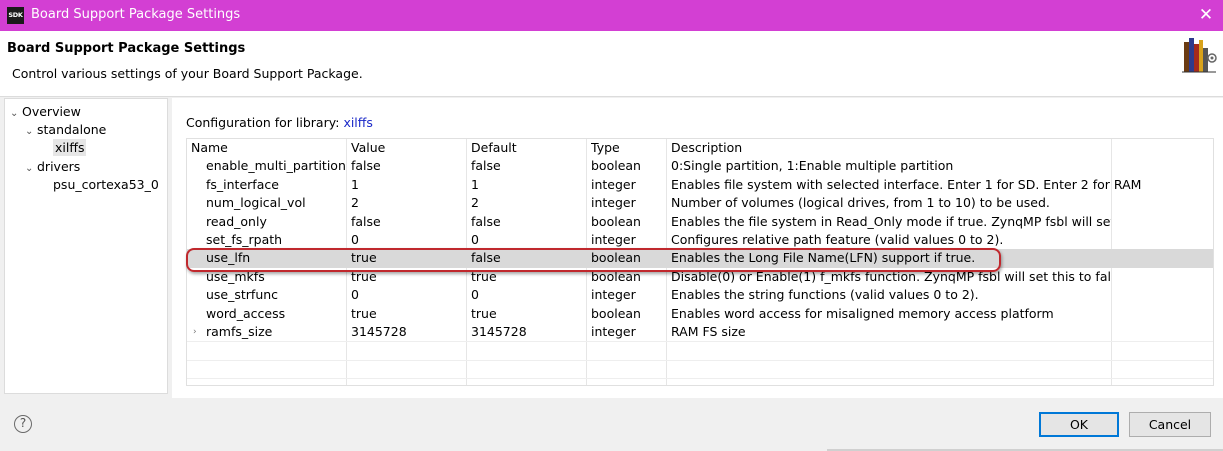  I want to click on table-header-row: Name Value Default Type Description, so click(700, 148).